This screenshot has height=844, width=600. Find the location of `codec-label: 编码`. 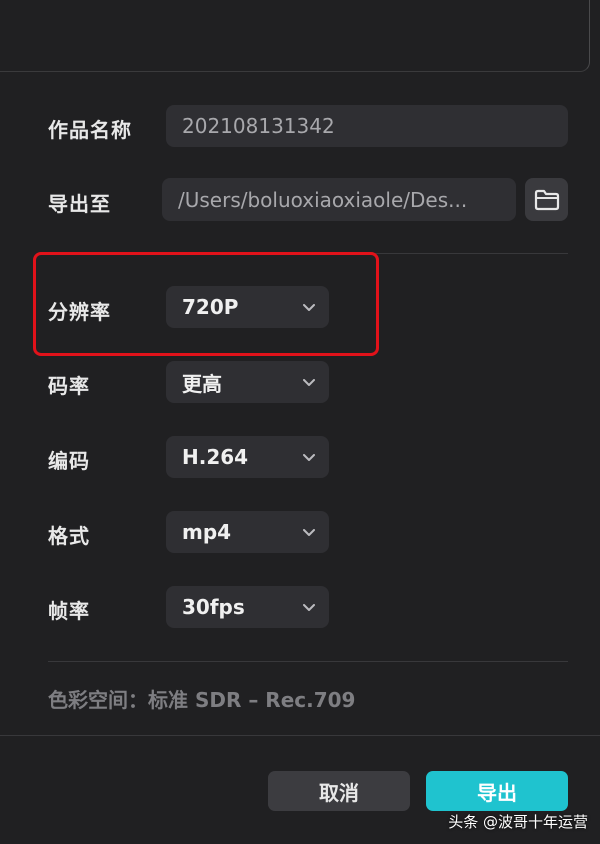

codec-label: 编码 is located at coordinates (69, 461).